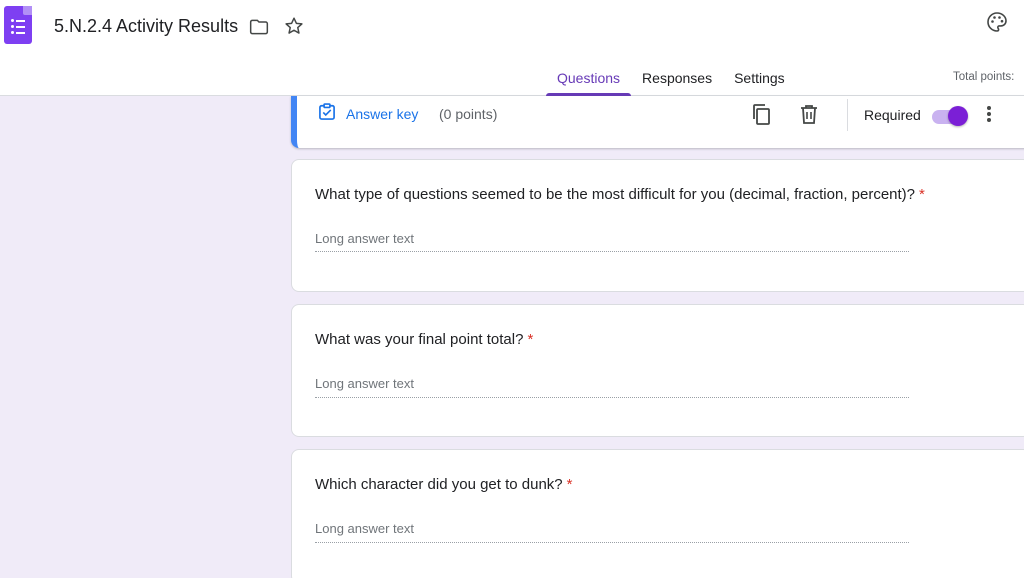  I want to click on palette-icon, so click(997, 22).